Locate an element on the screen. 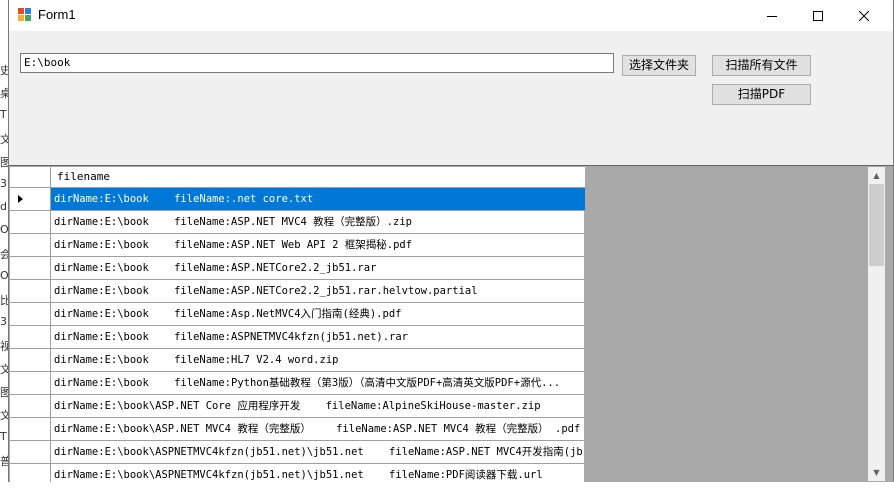 The image size is (894, 489). background-char: d is located at coordinates (3, 206).